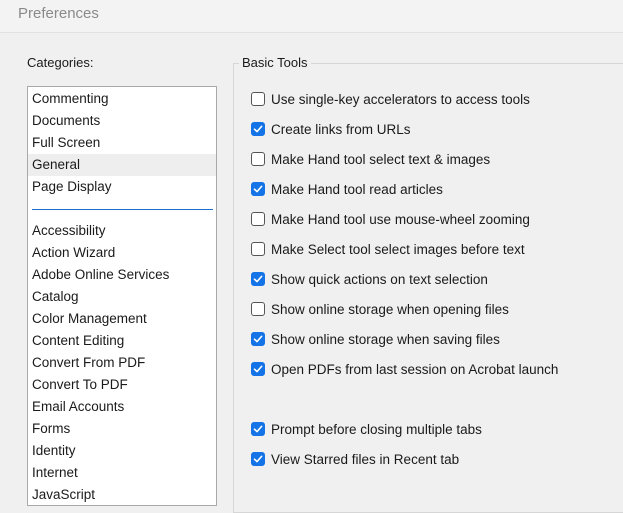 Image resolution: width=623 pixels, height=513 pixels. Describe the element at coordinates (122, 253) in the screenshot. I see `category-item-action-wizard: Action Wizard` at that location.